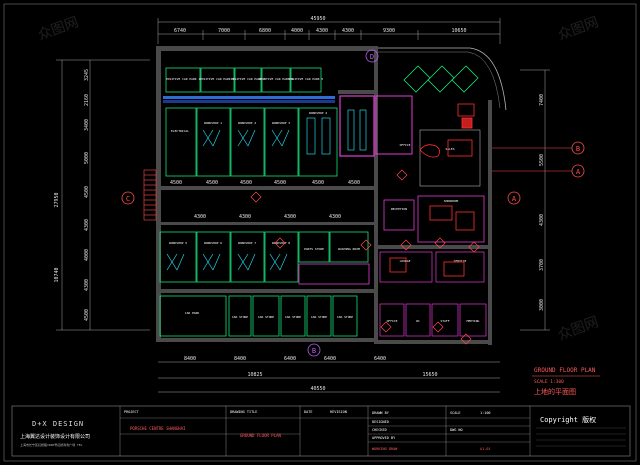 This screenshot has height=465, width=640. What do you see at coordinates (565, 370) in the screenshot?
I see `plan-title-en: GROUND FLOOR PLAN` at bounding box center [565, 370].